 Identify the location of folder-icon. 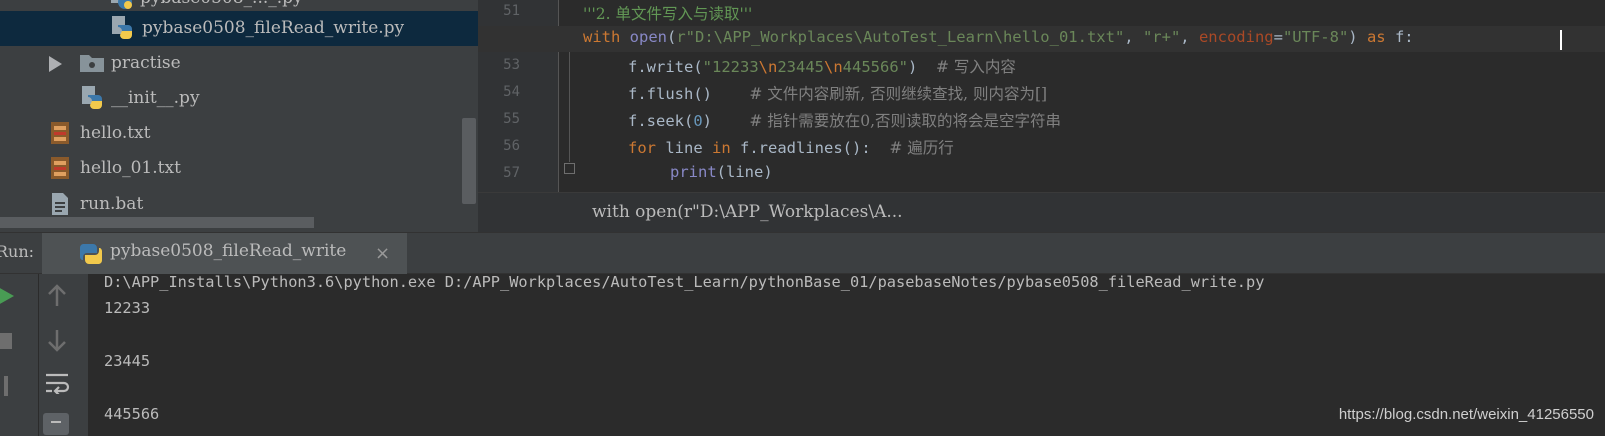
(92, 65).